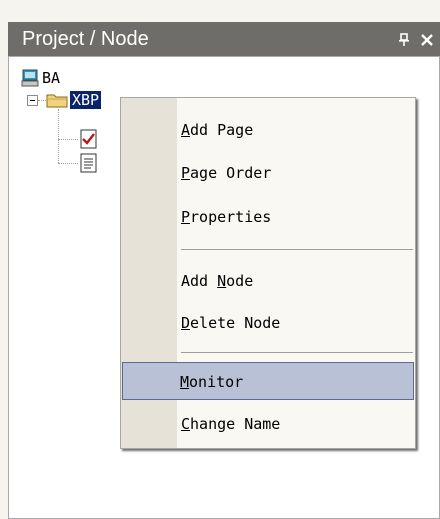 This screenshot has width=440, height=519. Describe the element at coordinates (296, 424) in the screenshot. I see `menu-item-change-name: Change Name` at that location.